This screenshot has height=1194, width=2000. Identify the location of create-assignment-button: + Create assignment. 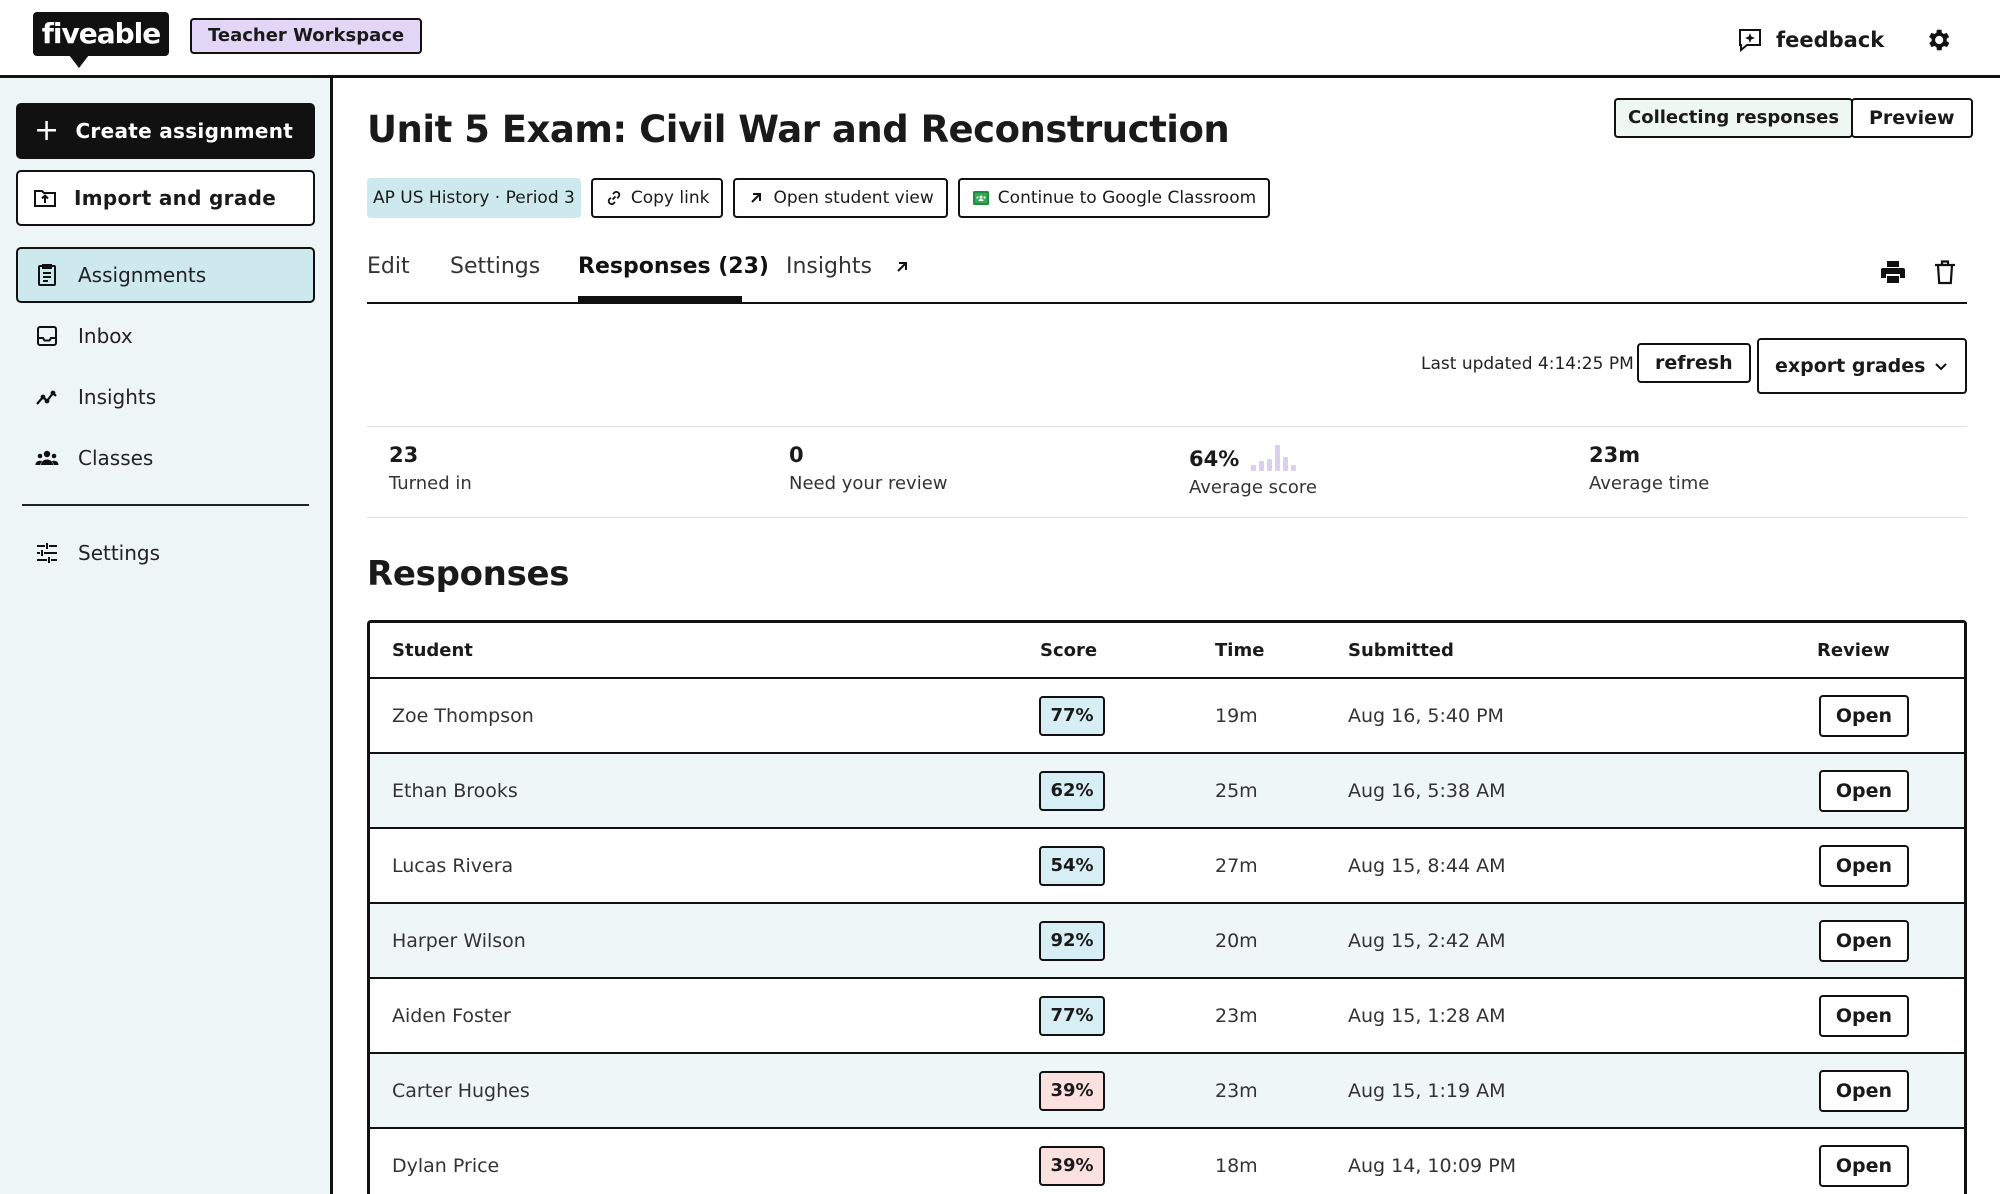
(165, 131).